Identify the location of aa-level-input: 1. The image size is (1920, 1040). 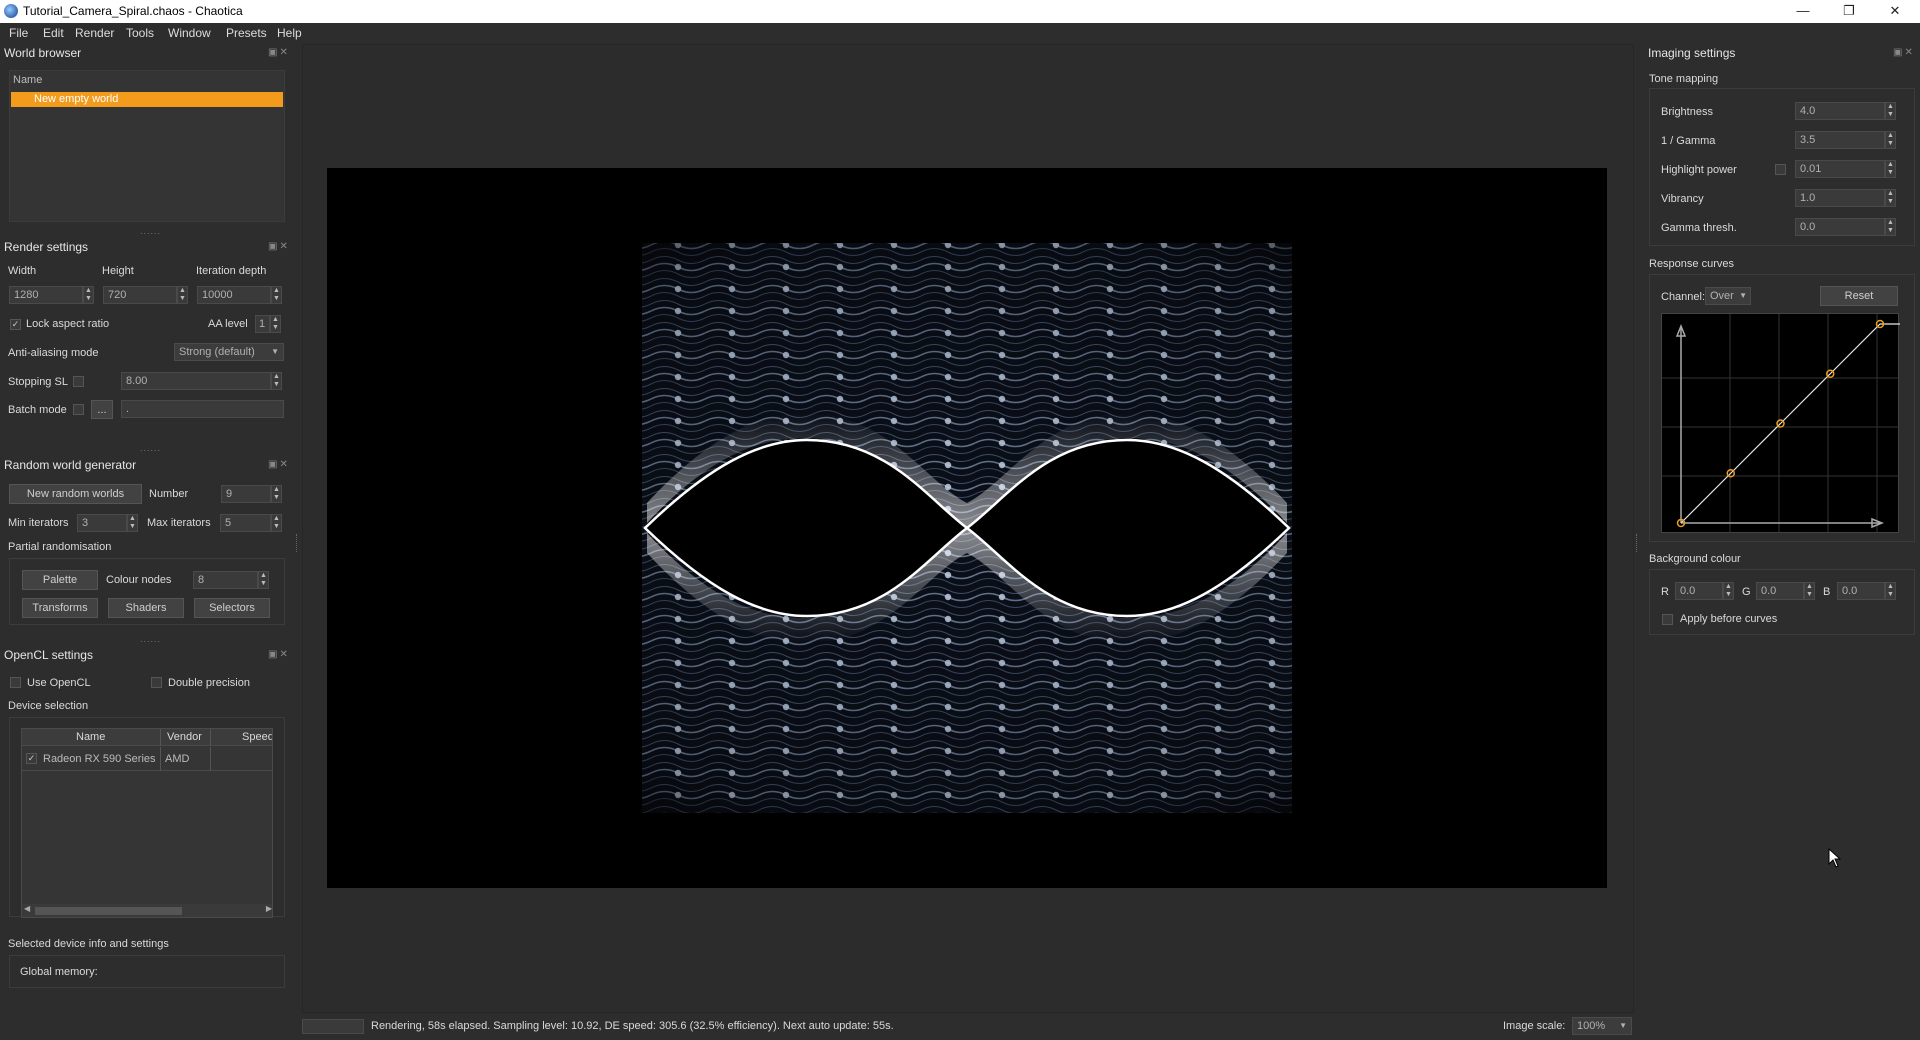
(262, 324).